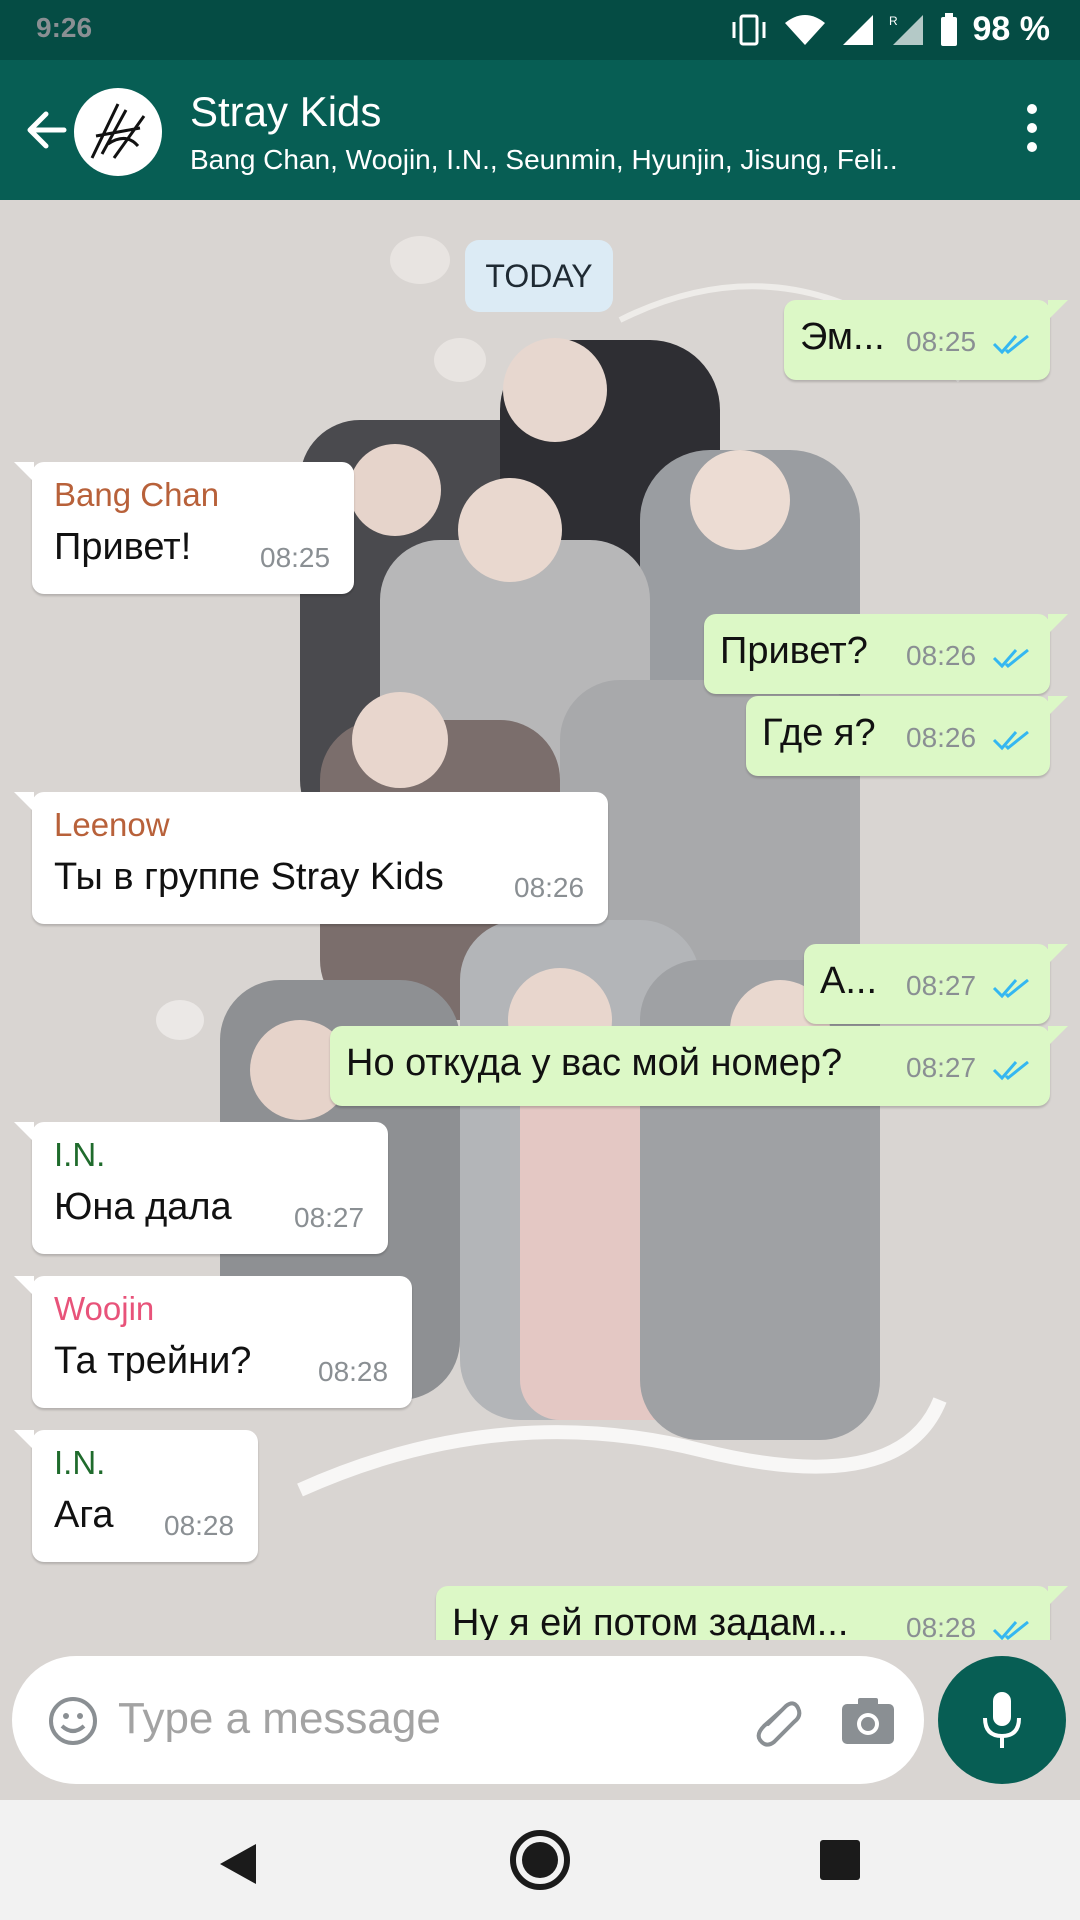 The image size is (1080, 1920). Describe the element at coordinates (819, 733) in the screenshot. I see `message-text: Где я?` at that location.